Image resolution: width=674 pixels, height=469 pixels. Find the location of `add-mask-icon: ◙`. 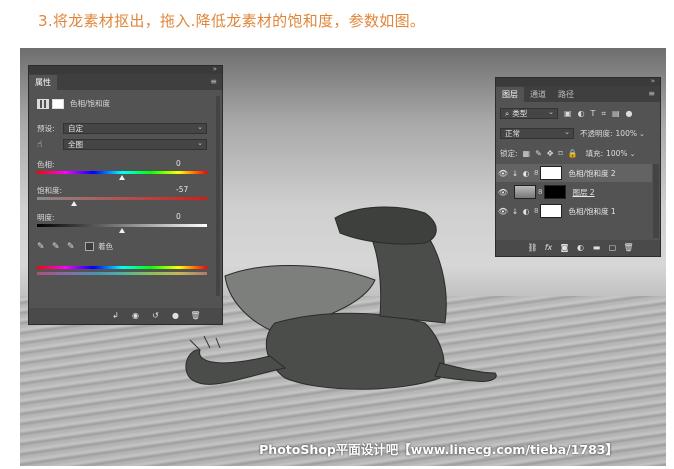

add-mask-icon: ◙ is located at coordinates (564, 247).